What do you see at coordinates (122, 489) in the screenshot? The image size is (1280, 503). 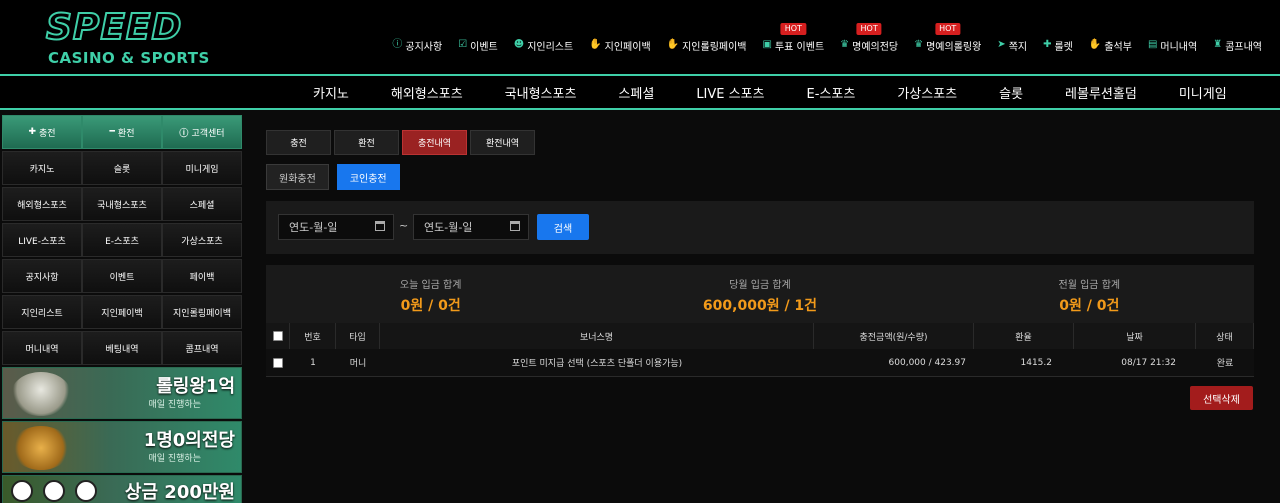 I see `prize-banner: 상금 200만원` at bounding box center [122, 489].